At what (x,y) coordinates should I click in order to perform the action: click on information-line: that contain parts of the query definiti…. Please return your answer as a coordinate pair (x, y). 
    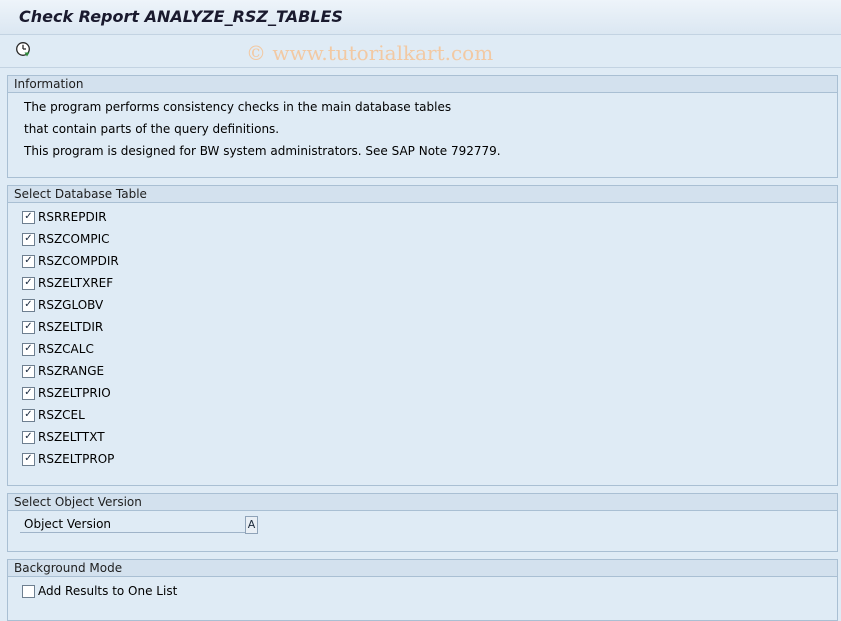
    Looking at the image, I should click on (152, 129).